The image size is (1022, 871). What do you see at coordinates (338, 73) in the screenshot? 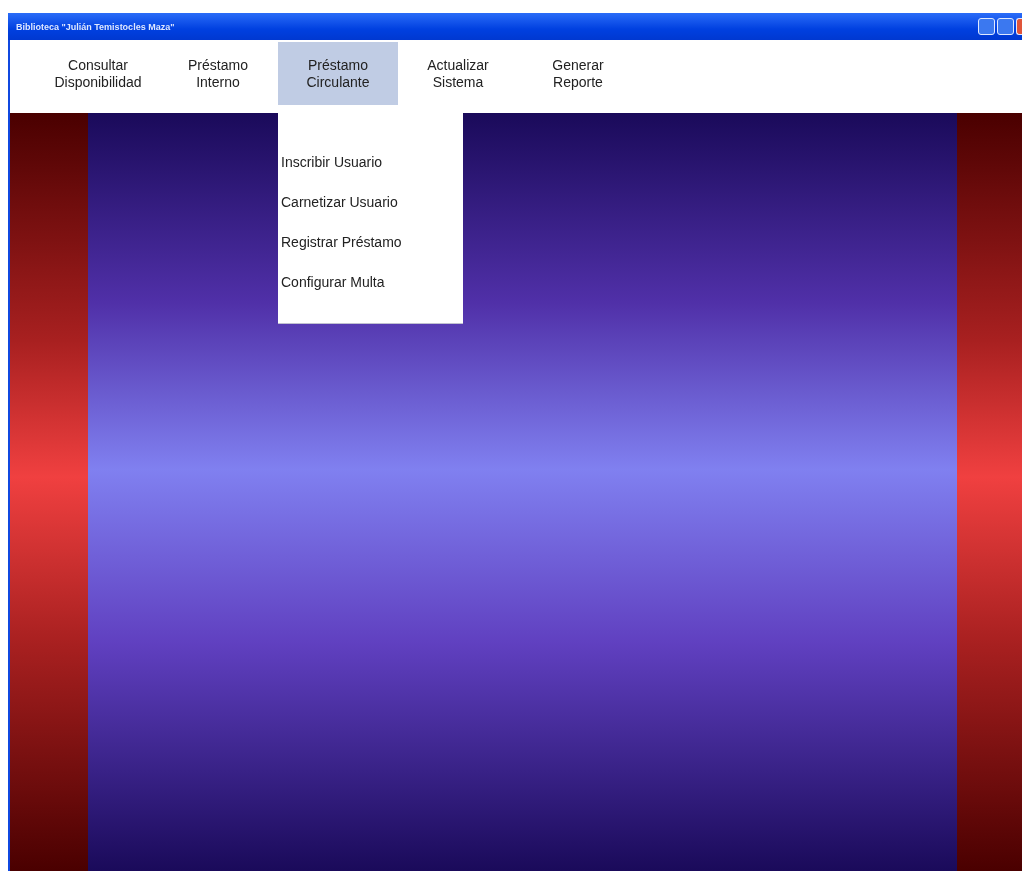
I see `menu-item: Préstamo Circulante` at bounding box center [338, 73].